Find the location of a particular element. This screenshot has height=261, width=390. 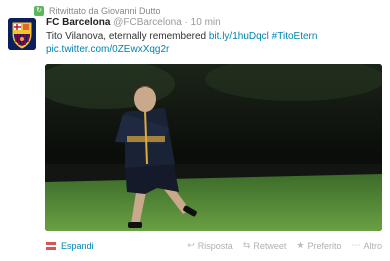

retweet-icon: ↻ is located at coordinates (39, 11).